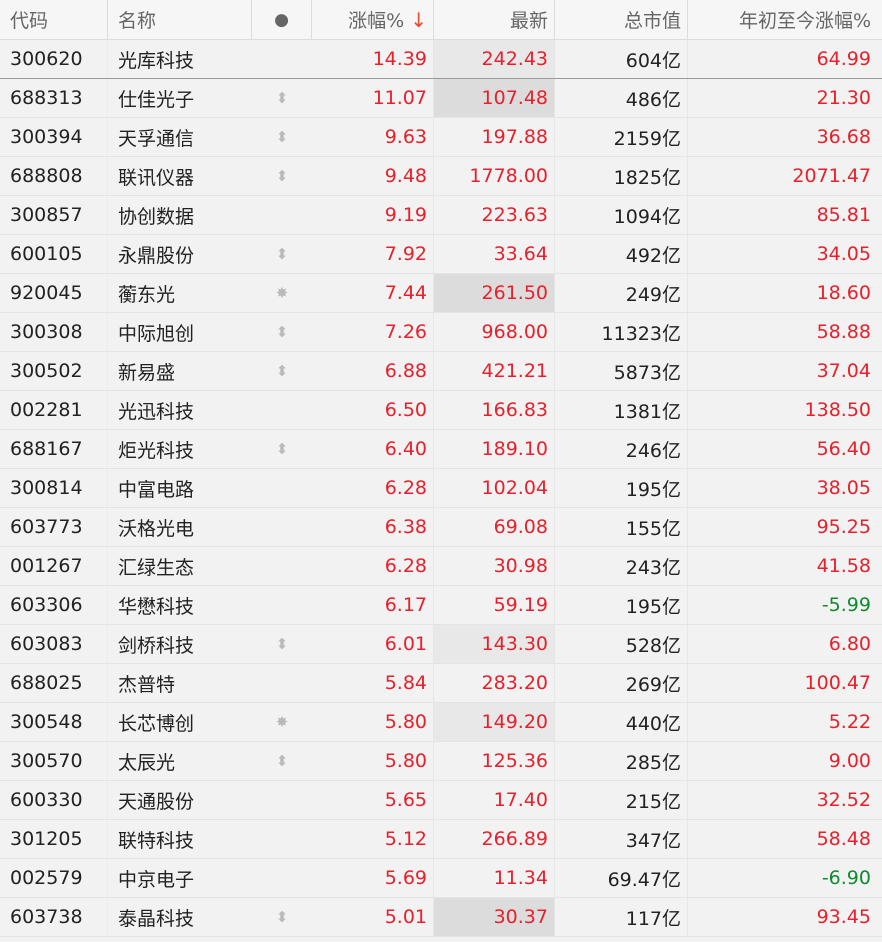 The height and width of the screenshot is (942, 882). I want to click on cell-ytd: 32.52, so click(843, 800).